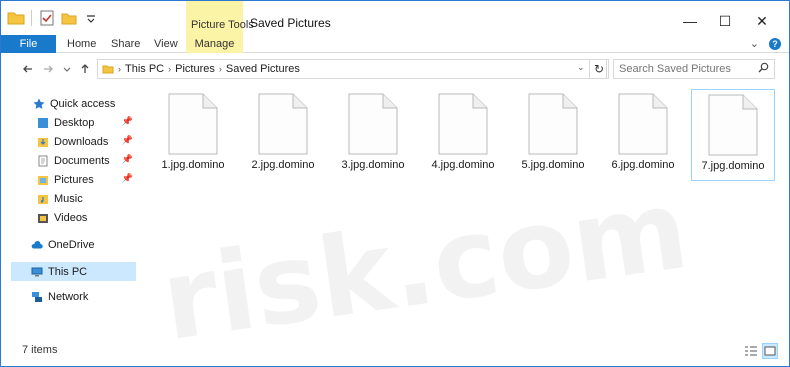 The height and width of the screenshot is (367, 790). Describe the element at coordinates (352, 69) in the screenshot. I see `address-bar: › This PC › Pictures › Saved Pictures` at that location.